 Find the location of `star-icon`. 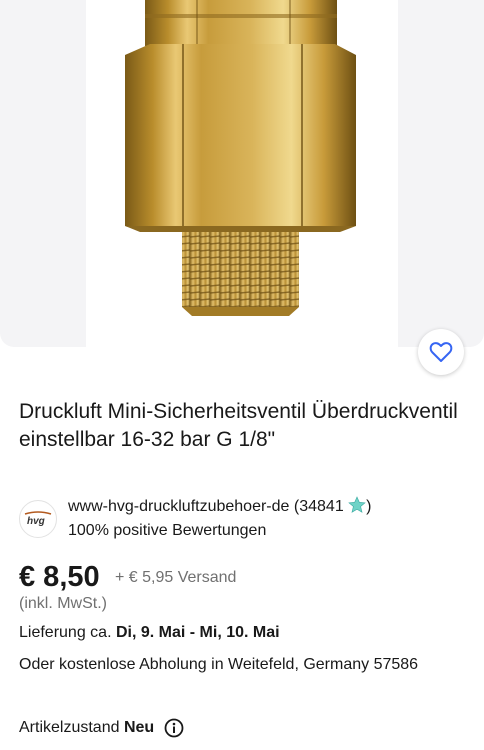

star-icon is located at coordinates (357, 504).